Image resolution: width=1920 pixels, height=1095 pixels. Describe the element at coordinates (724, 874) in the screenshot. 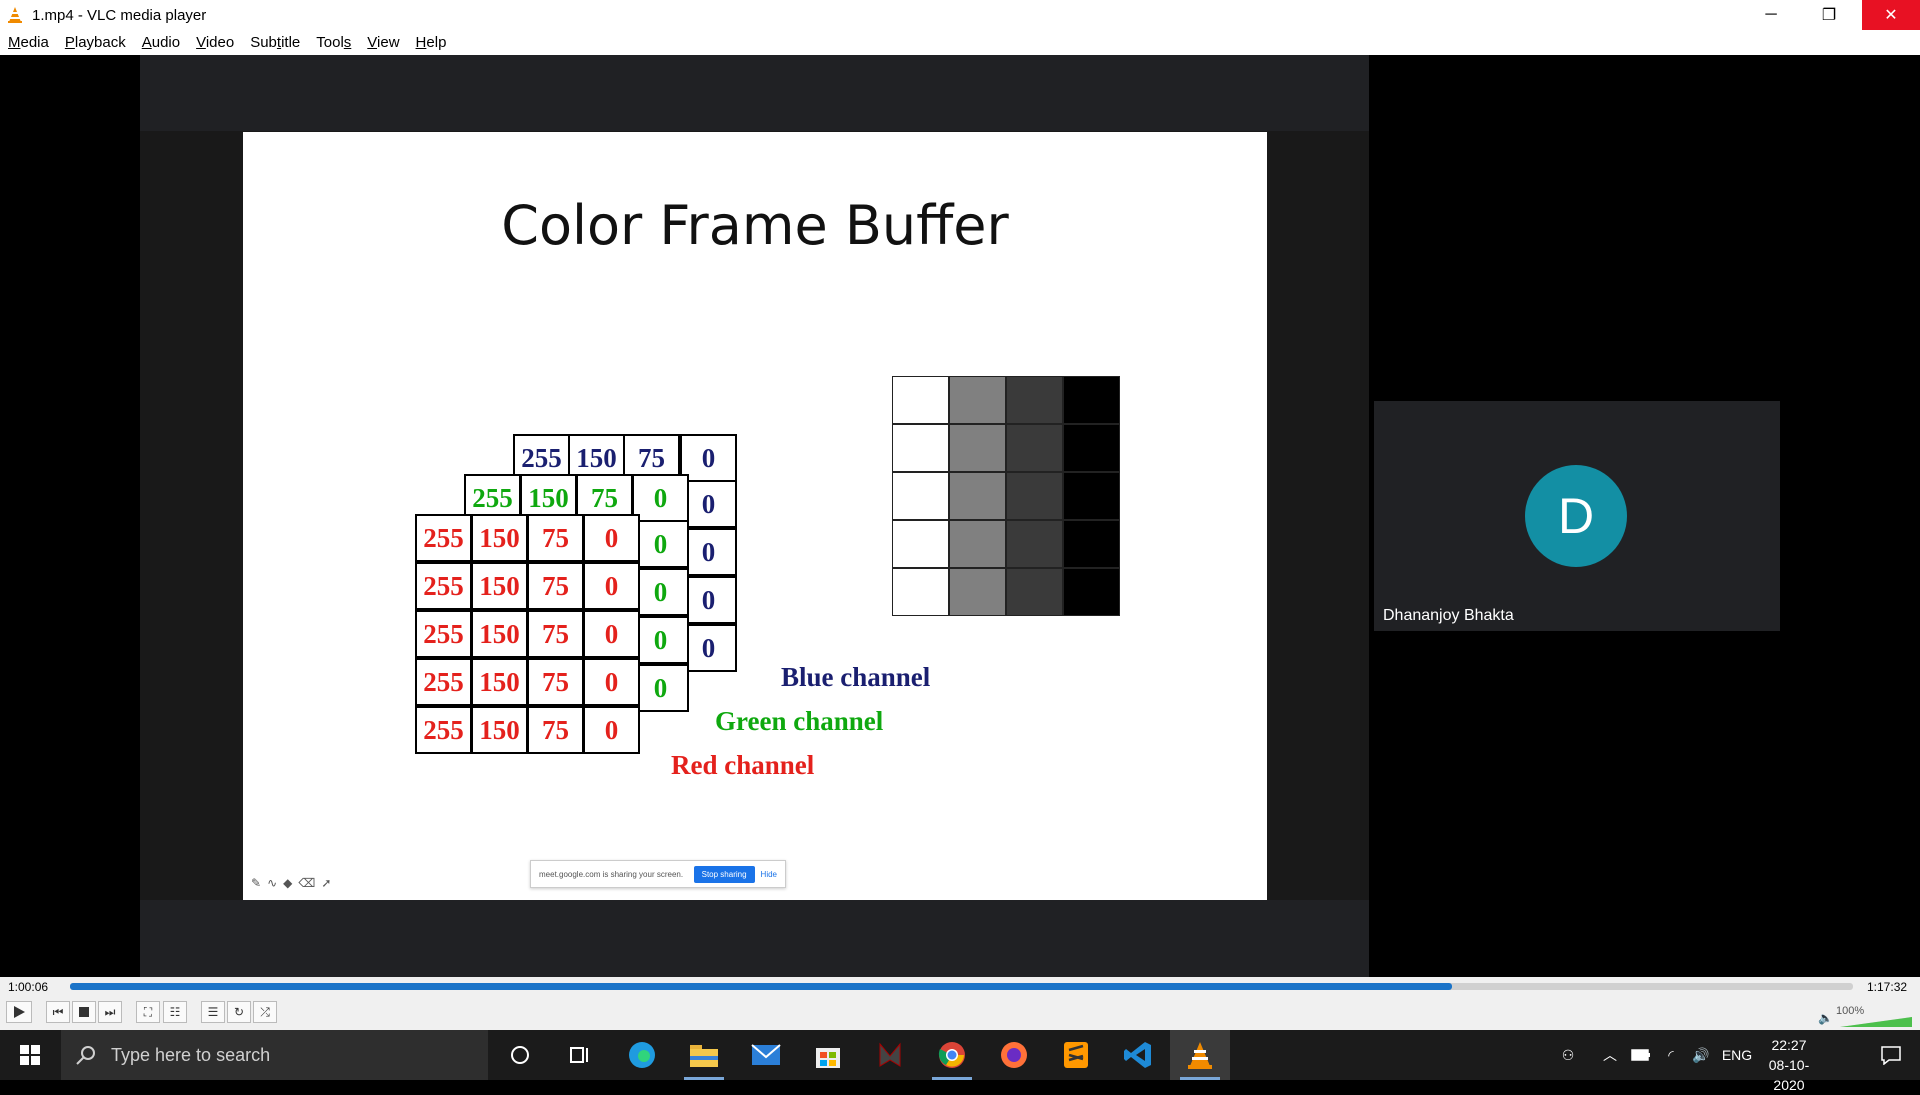

I see `stop-sharing-button: Stop sharing` at that location.